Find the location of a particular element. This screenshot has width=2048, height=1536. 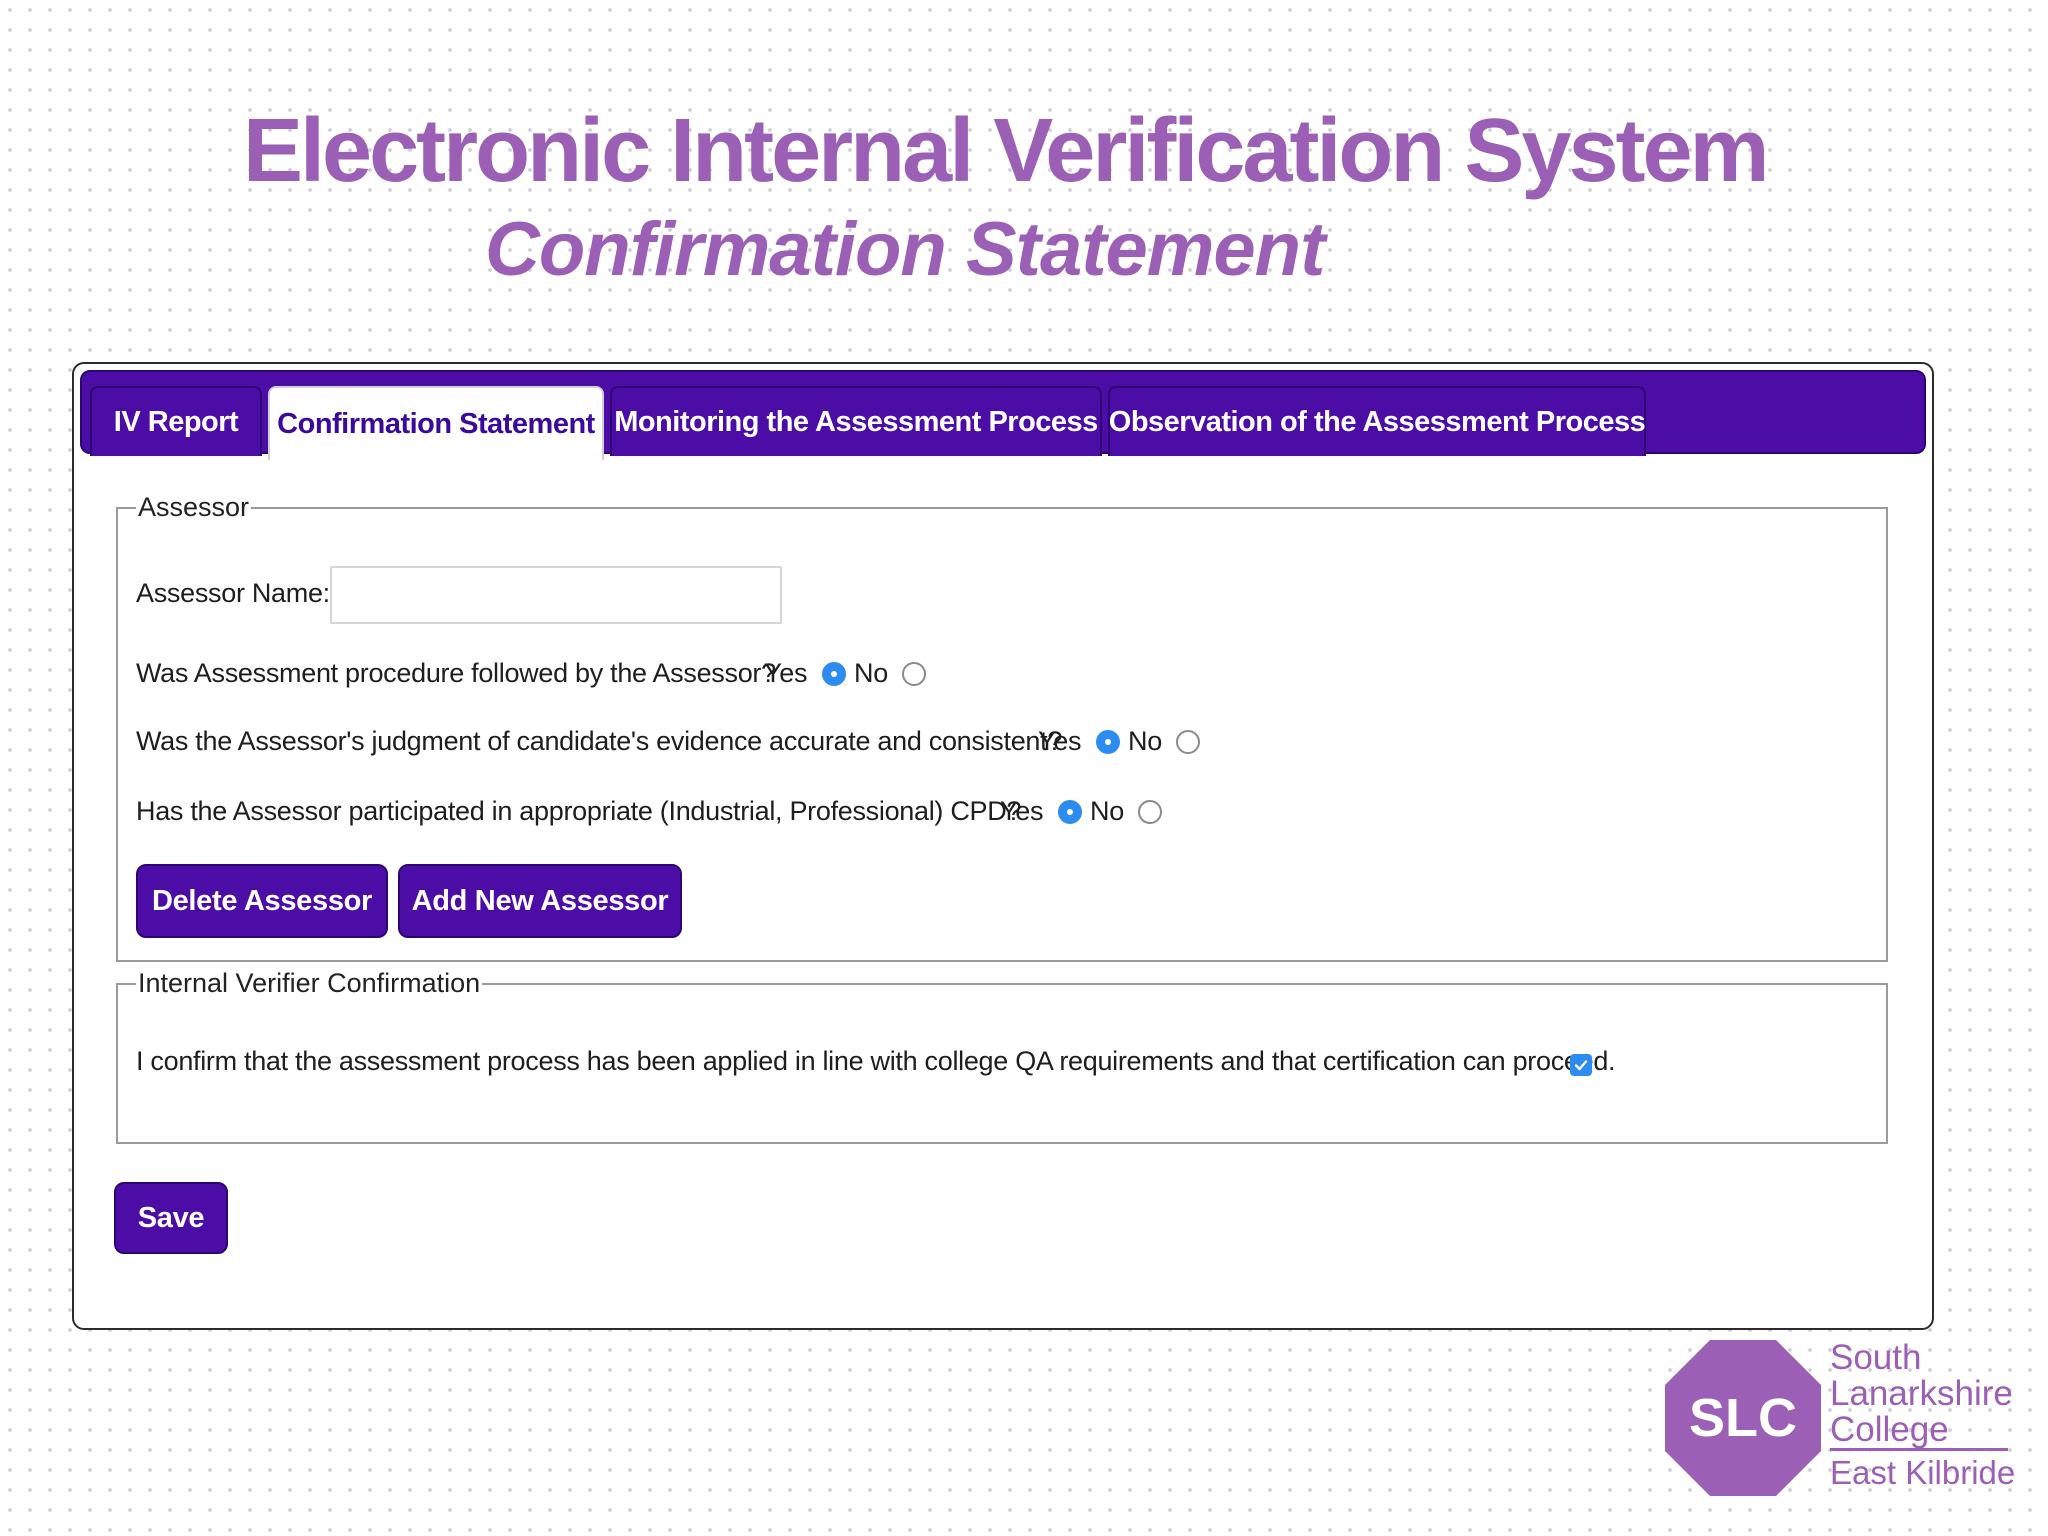

tab-iv-report: IV Report is located at coordinates (176, 421).